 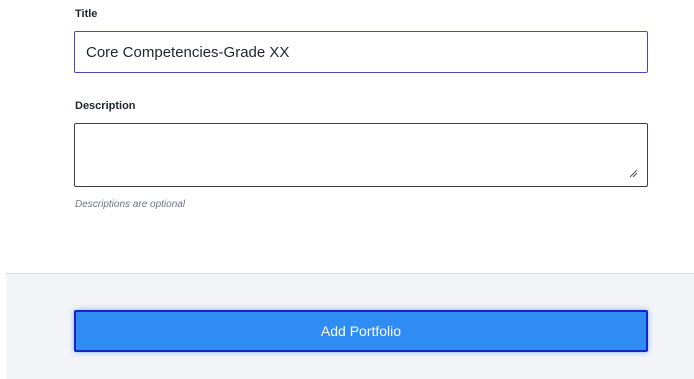 I want to click on description-label: Description, so click(x=105, y=106).